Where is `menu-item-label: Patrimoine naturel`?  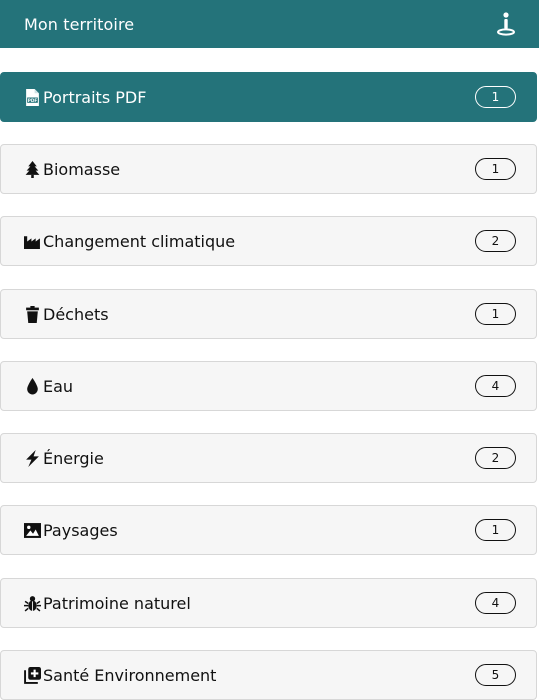
menu-item-label: Patrimoine naturel is located at coordinates (117, 603).